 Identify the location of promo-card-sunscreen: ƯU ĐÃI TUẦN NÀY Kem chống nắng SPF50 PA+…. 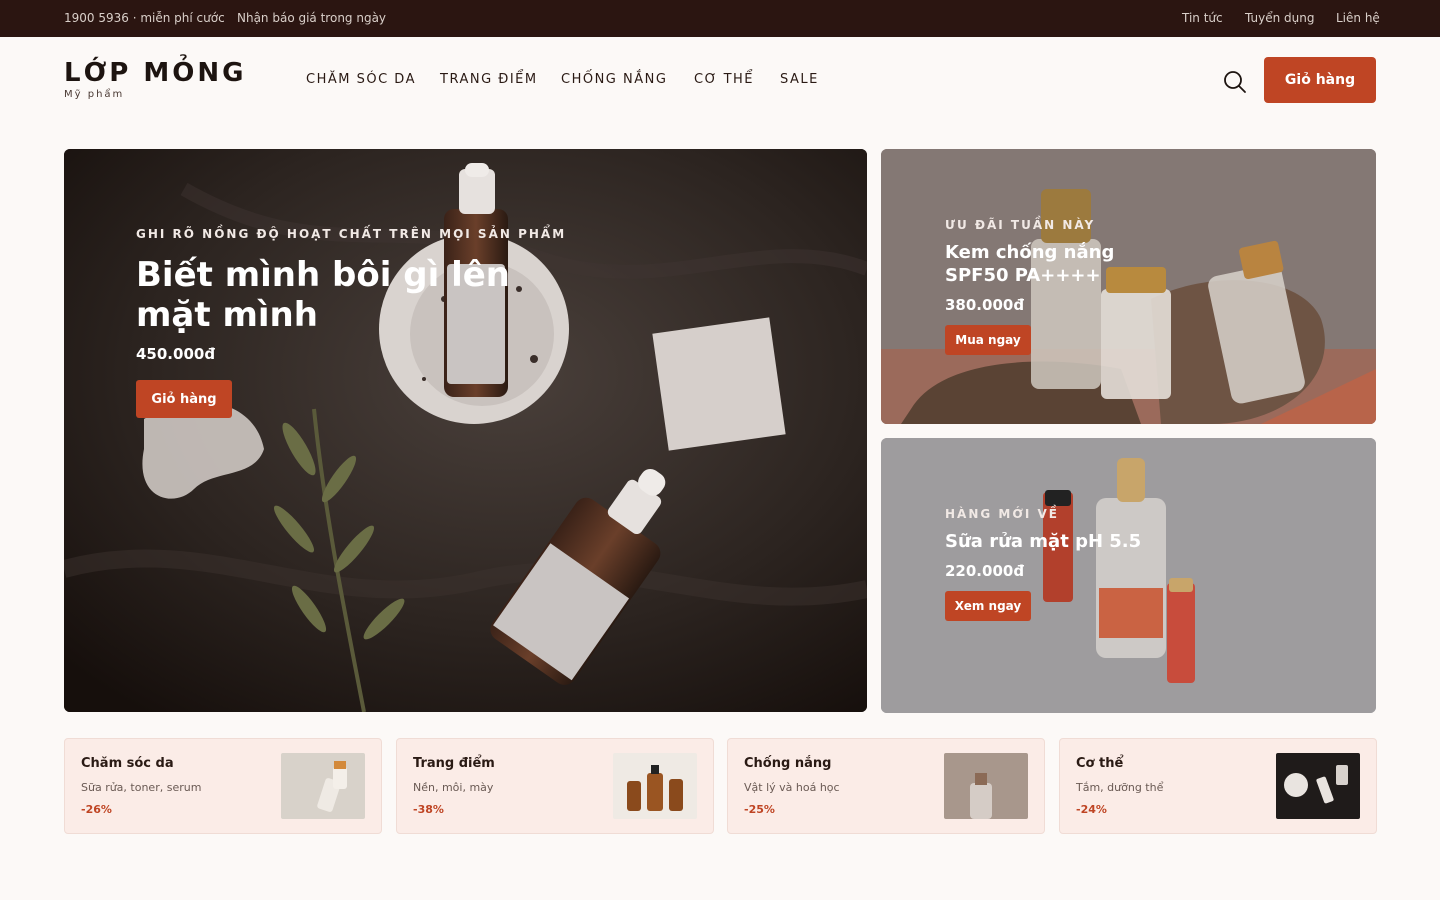
(1128, 286).